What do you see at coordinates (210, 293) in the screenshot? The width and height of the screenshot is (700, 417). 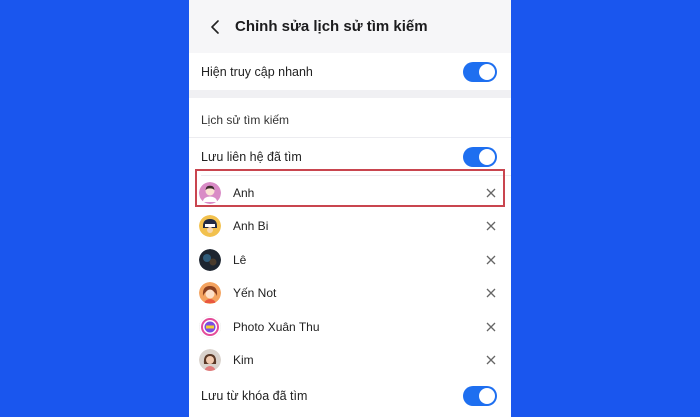 I see `girl-avatar` at bounding box center [210, 293].